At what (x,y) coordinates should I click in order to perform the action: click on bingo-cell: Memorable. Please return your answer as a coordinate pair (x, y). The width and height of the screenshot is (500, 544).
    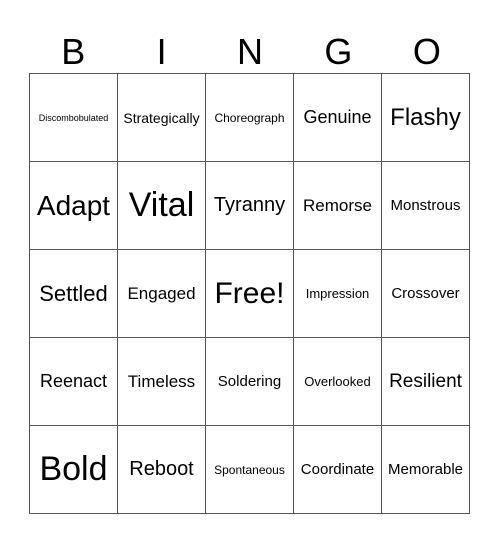
    Looking at the image, I should click on (425, 469).